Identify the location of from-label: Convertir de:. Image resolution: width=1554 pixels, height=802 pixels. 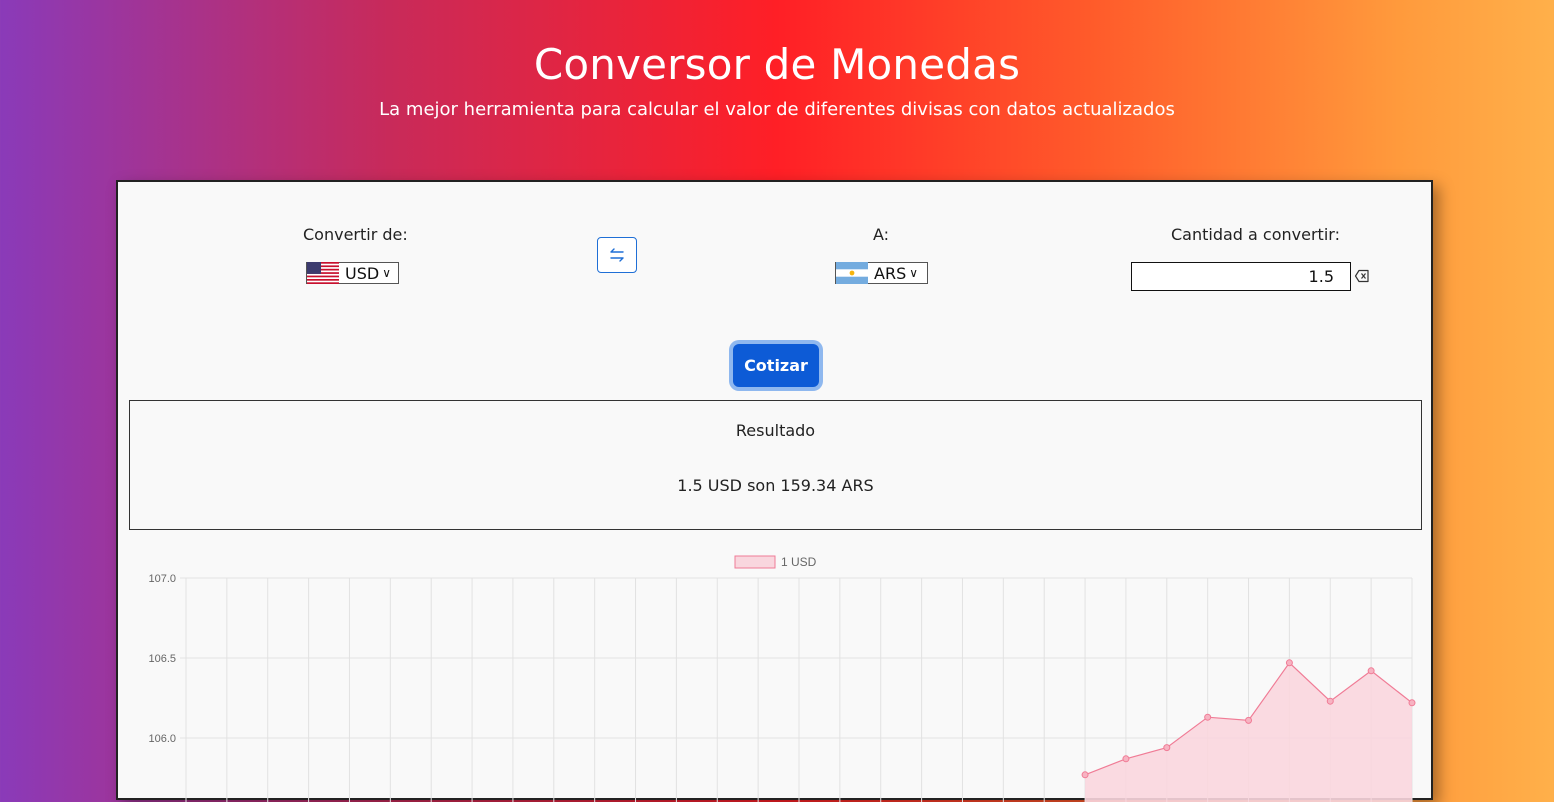
(355, 234).